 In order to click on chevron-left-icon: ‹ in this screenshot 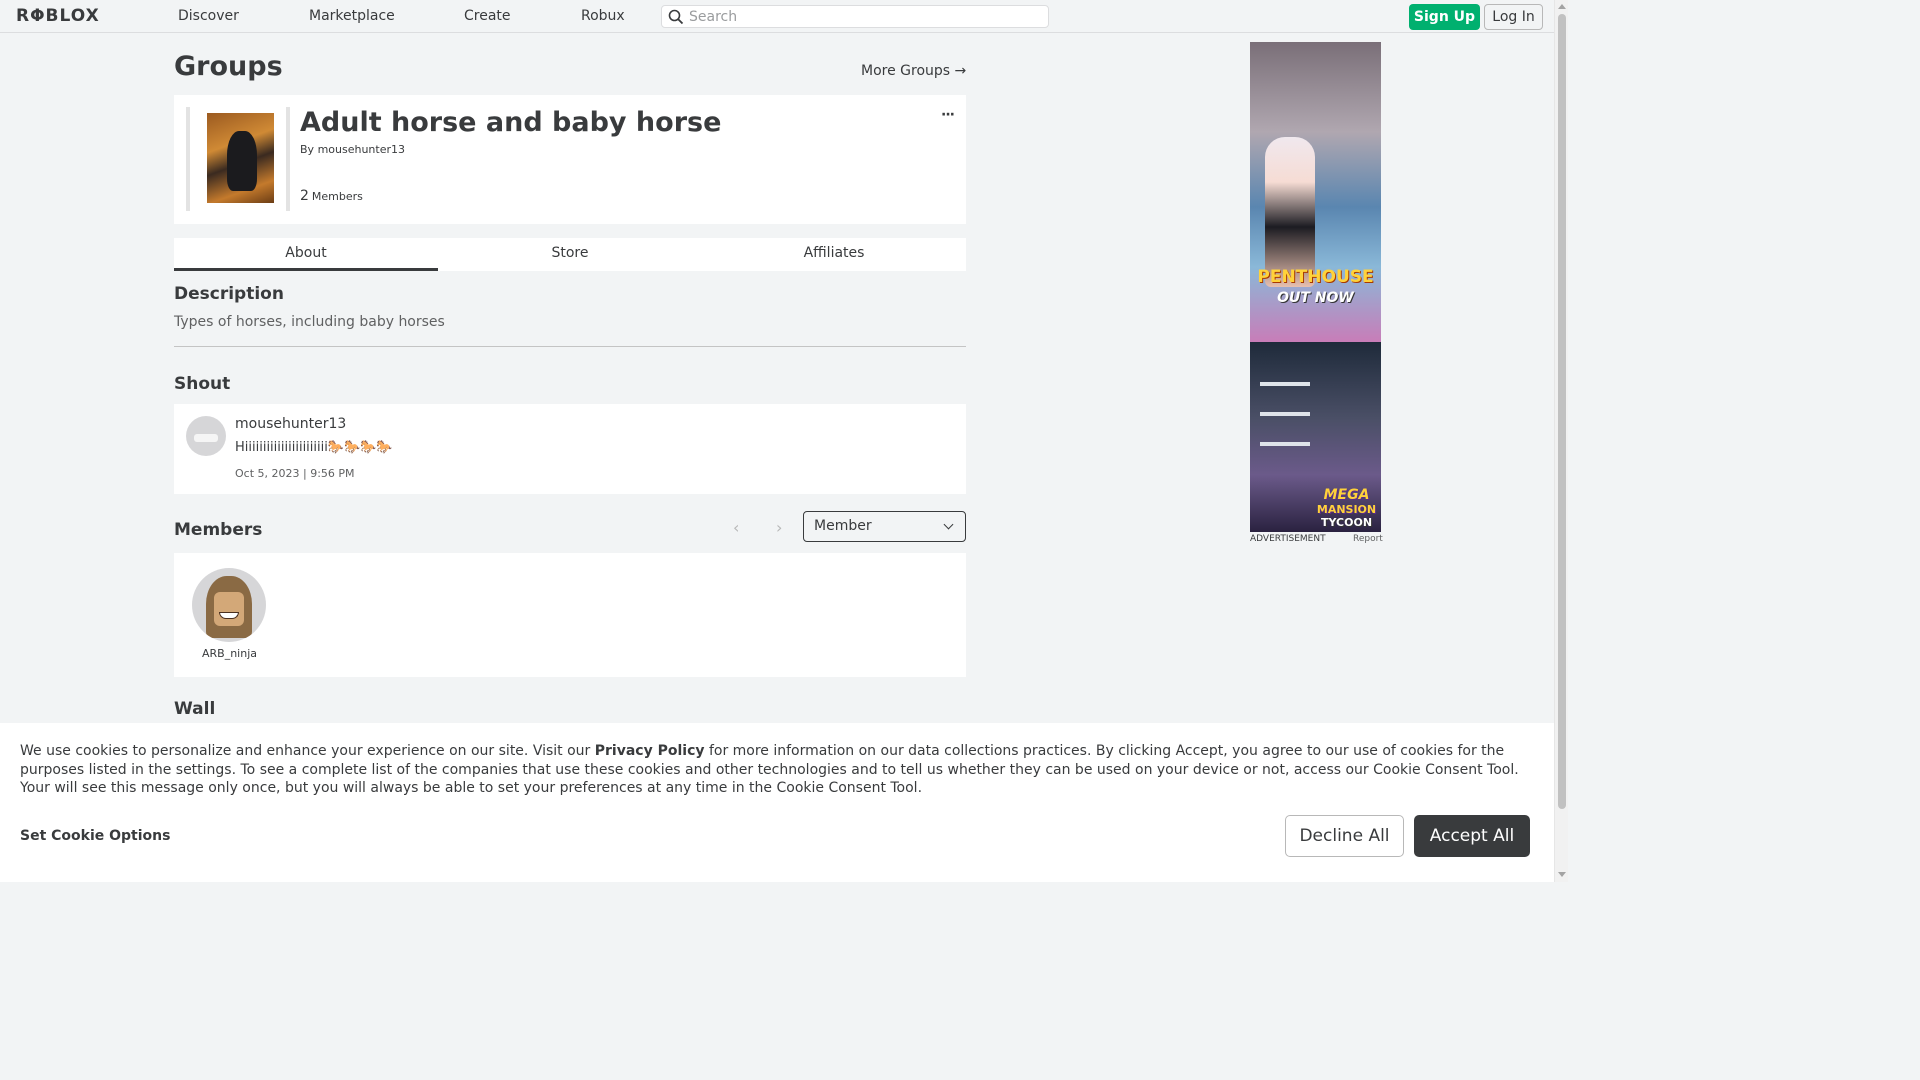, I will do `click(736, 527)`.